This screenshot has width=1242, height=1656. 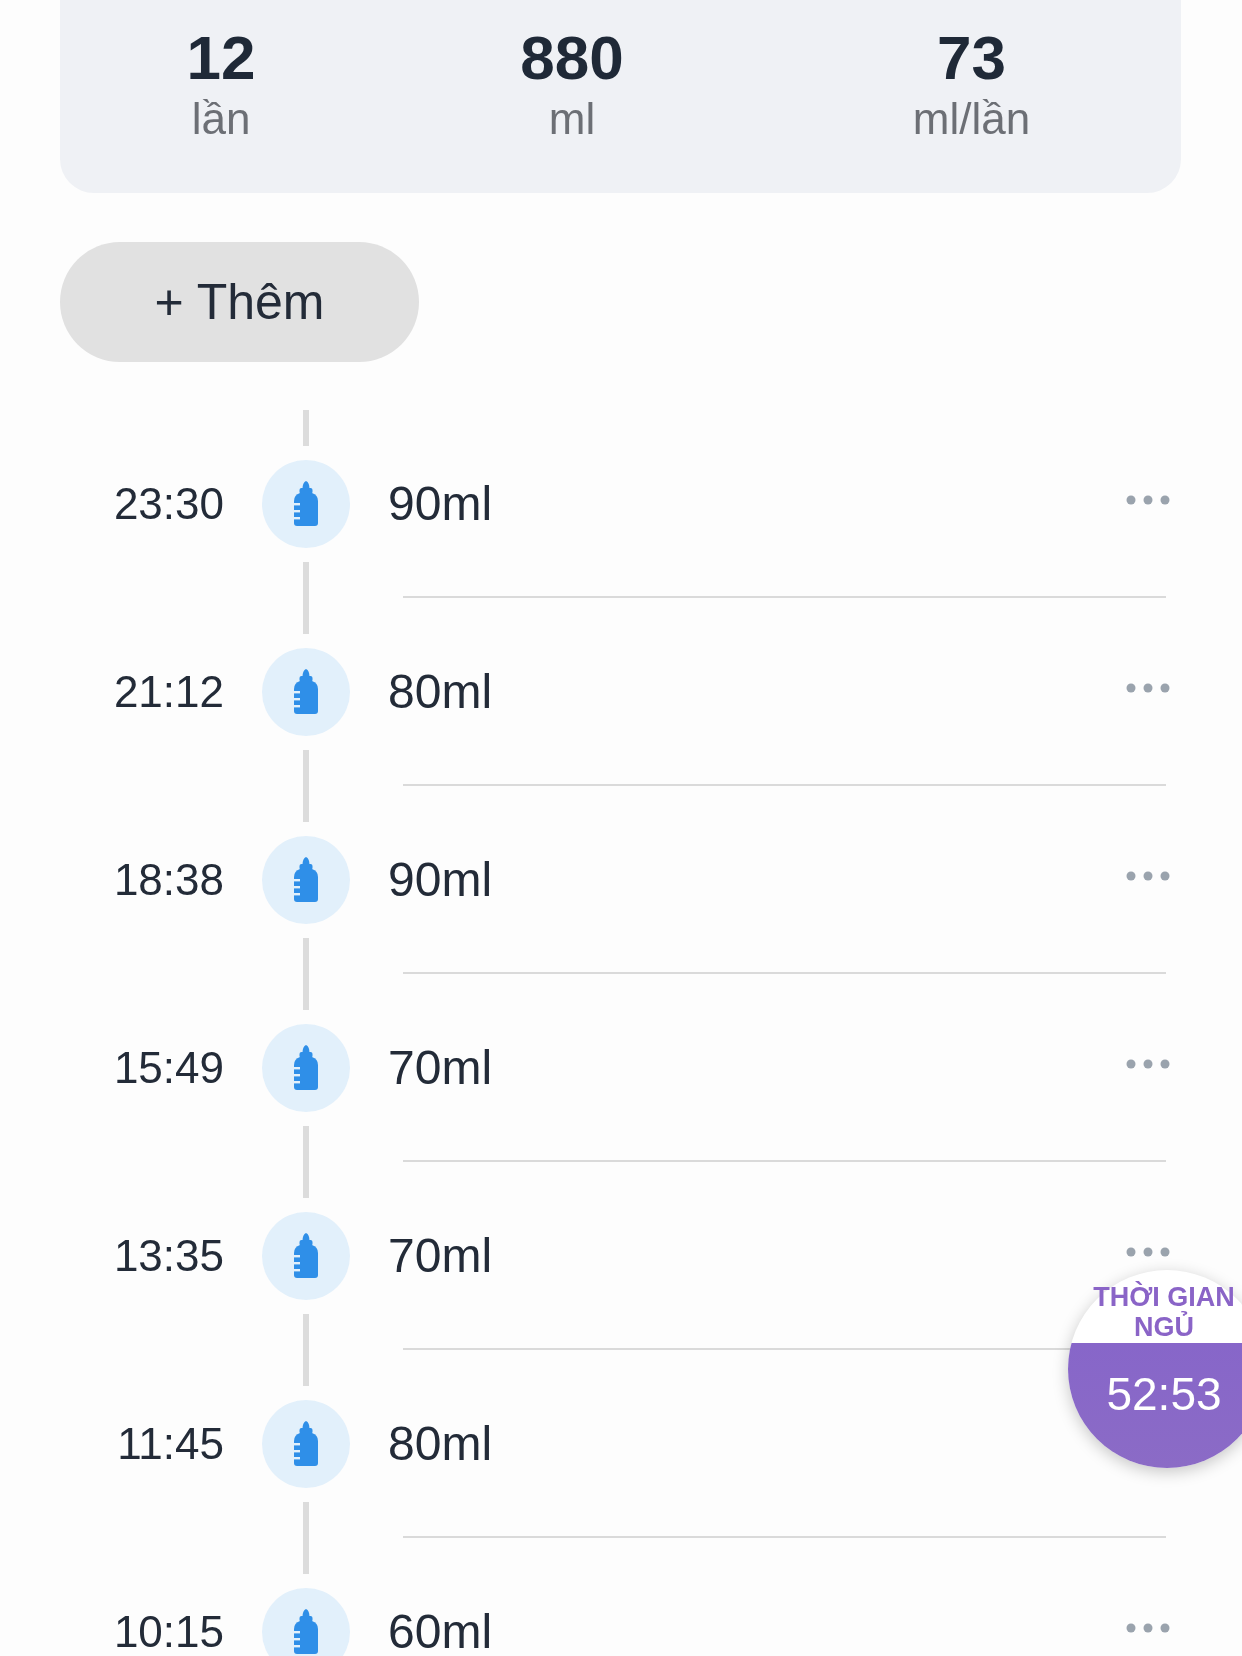 What do you see at coordinates (170, 1444) in the screenshot?
I see `feeding-time: 11:45` at bounding box center [170, 1444].